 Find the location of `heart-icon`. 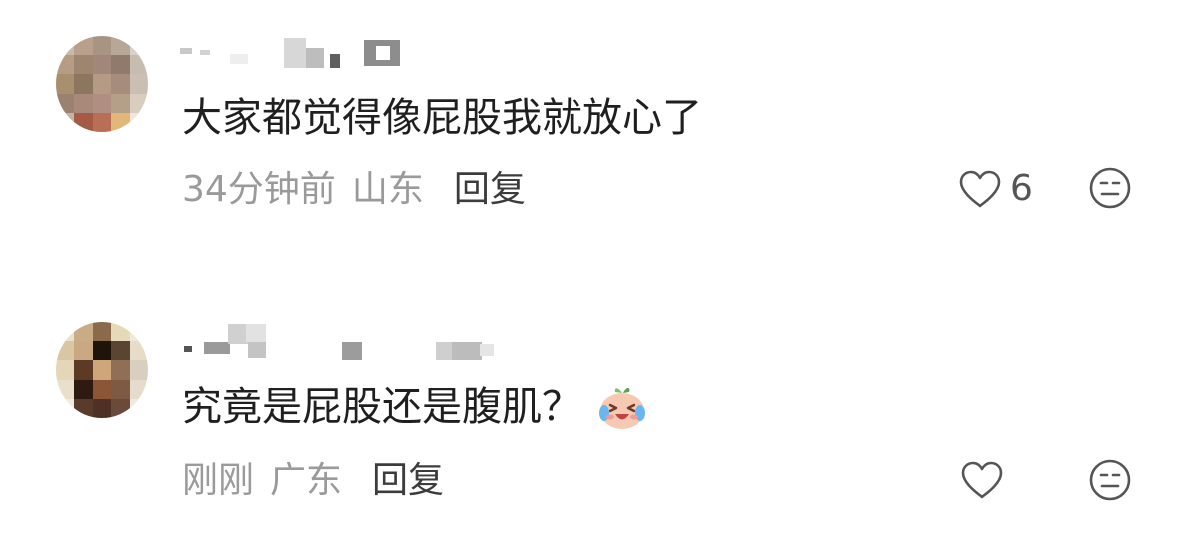

heart-icon is located at coordinates (982, 480).